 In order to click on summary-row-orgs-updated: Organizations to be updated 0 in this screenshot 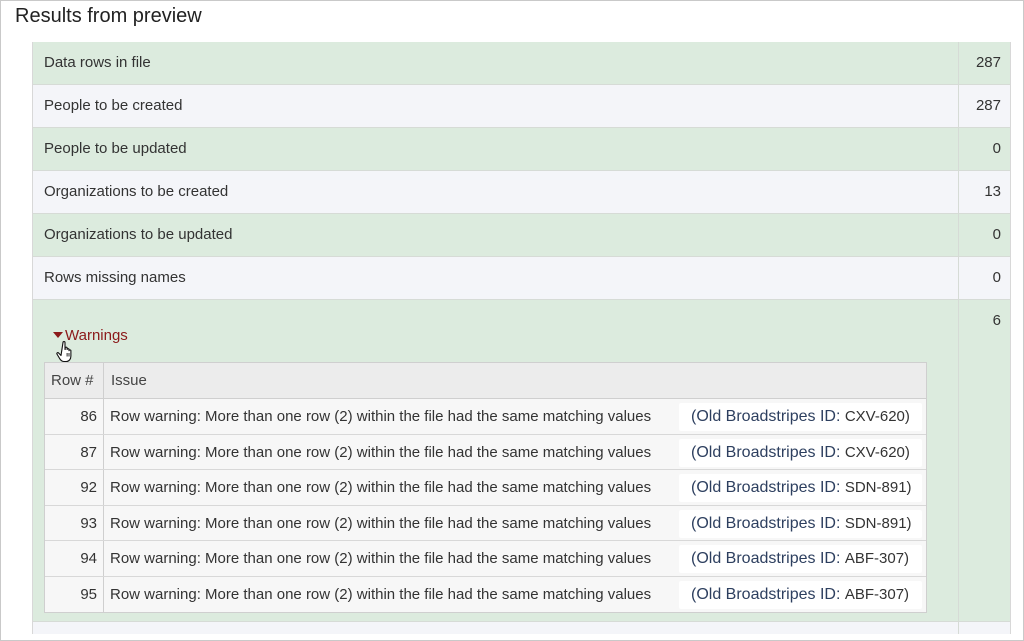, I will do `click(521, 235)`.